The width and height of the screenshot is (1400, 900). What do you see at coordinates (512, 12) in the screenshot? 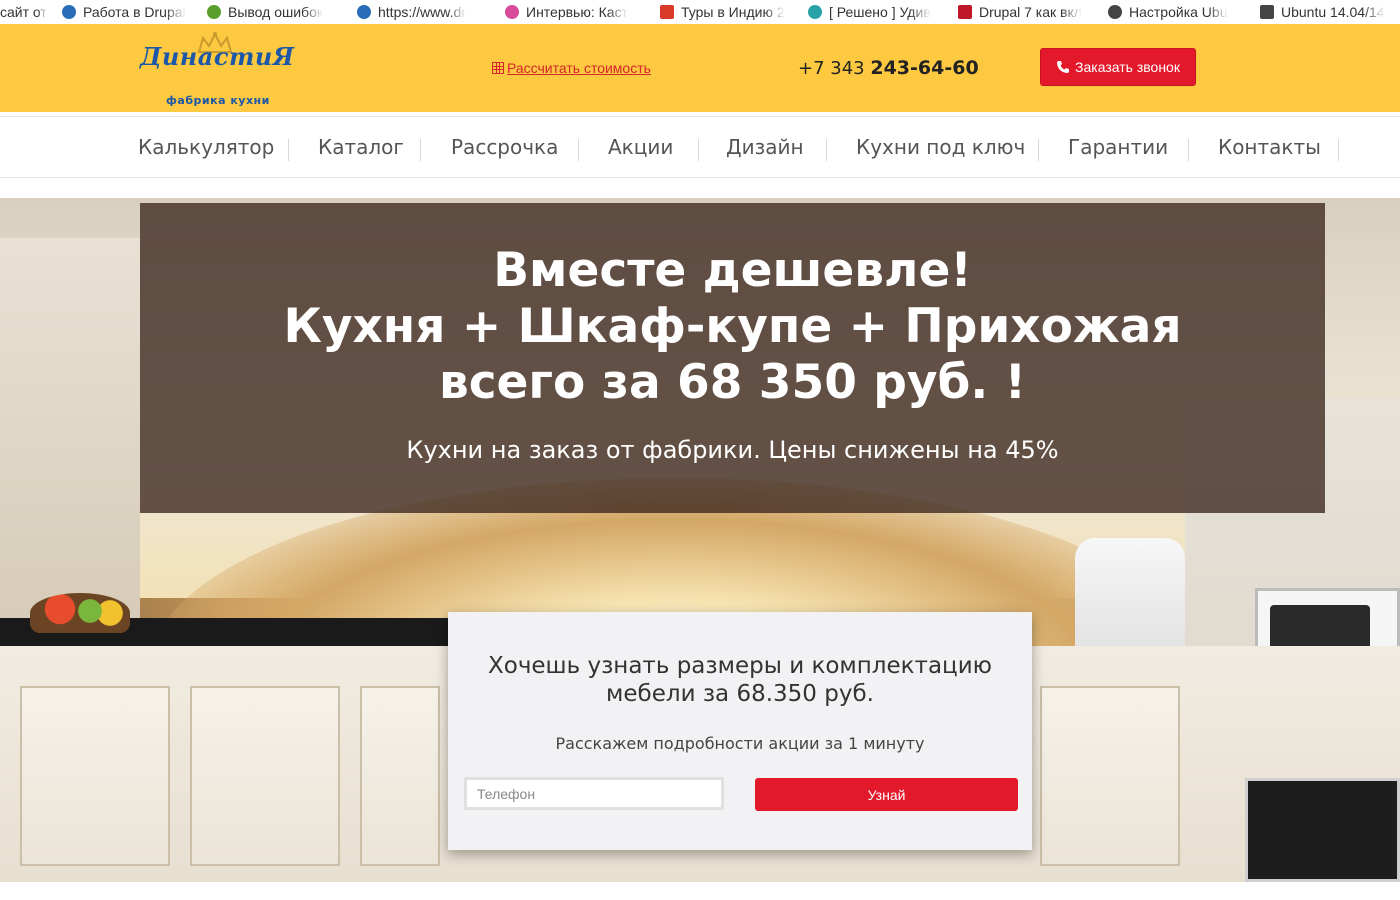
I see `dots-icon` at bounding box center [512, 12].